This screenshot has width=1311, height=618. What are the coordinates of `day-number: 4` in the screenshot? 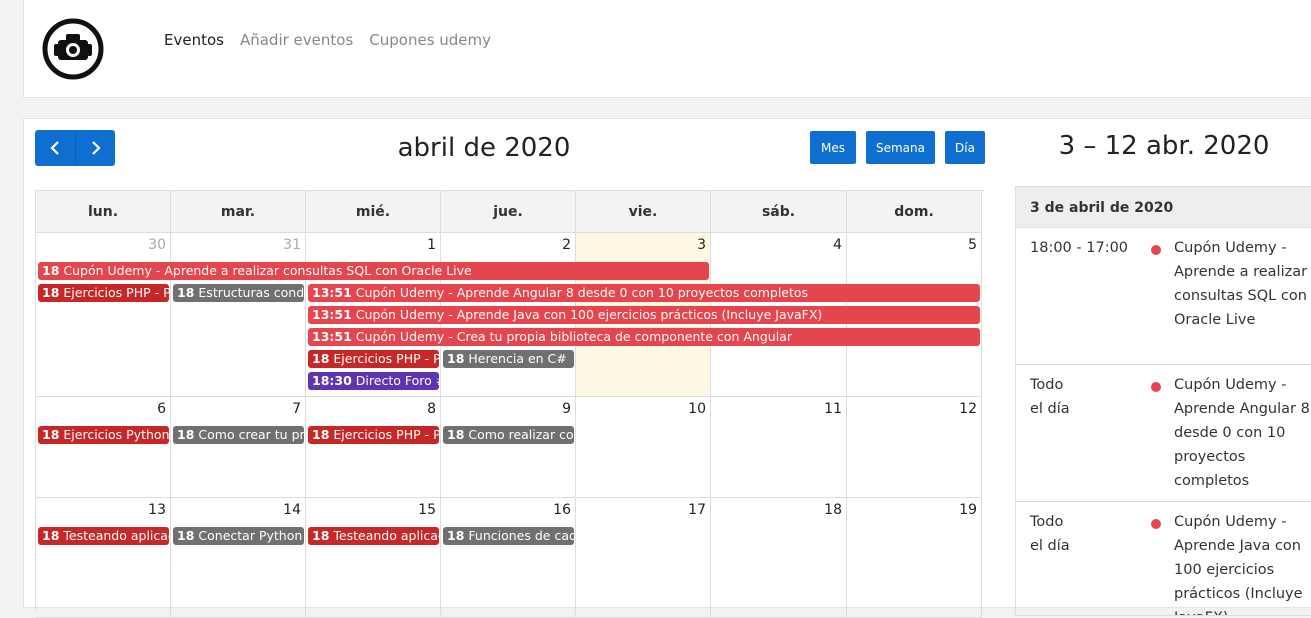 It's located at (837, 245).